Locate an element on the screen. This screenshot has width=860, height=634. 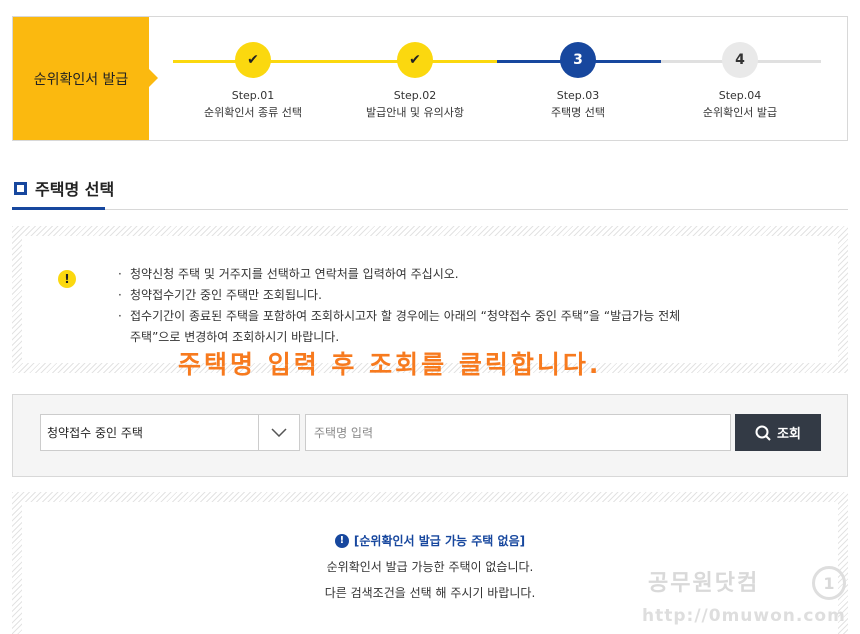
step-3-number: 3 is located at coordinates (578, 60).